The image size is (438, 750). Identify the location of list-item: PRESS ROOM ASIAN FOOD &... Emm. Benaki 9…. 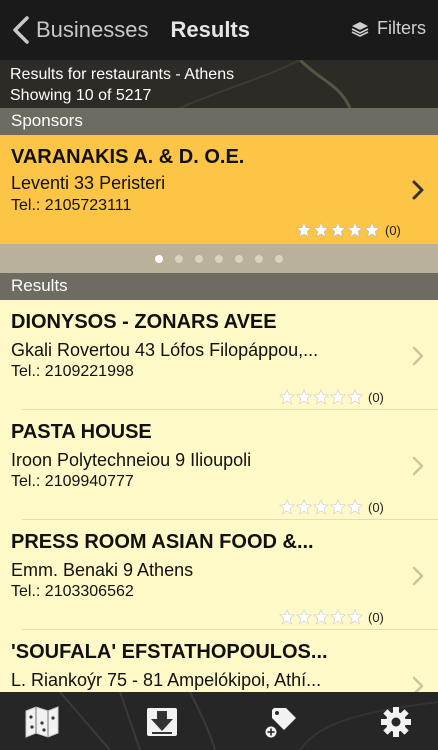
(219, 575).